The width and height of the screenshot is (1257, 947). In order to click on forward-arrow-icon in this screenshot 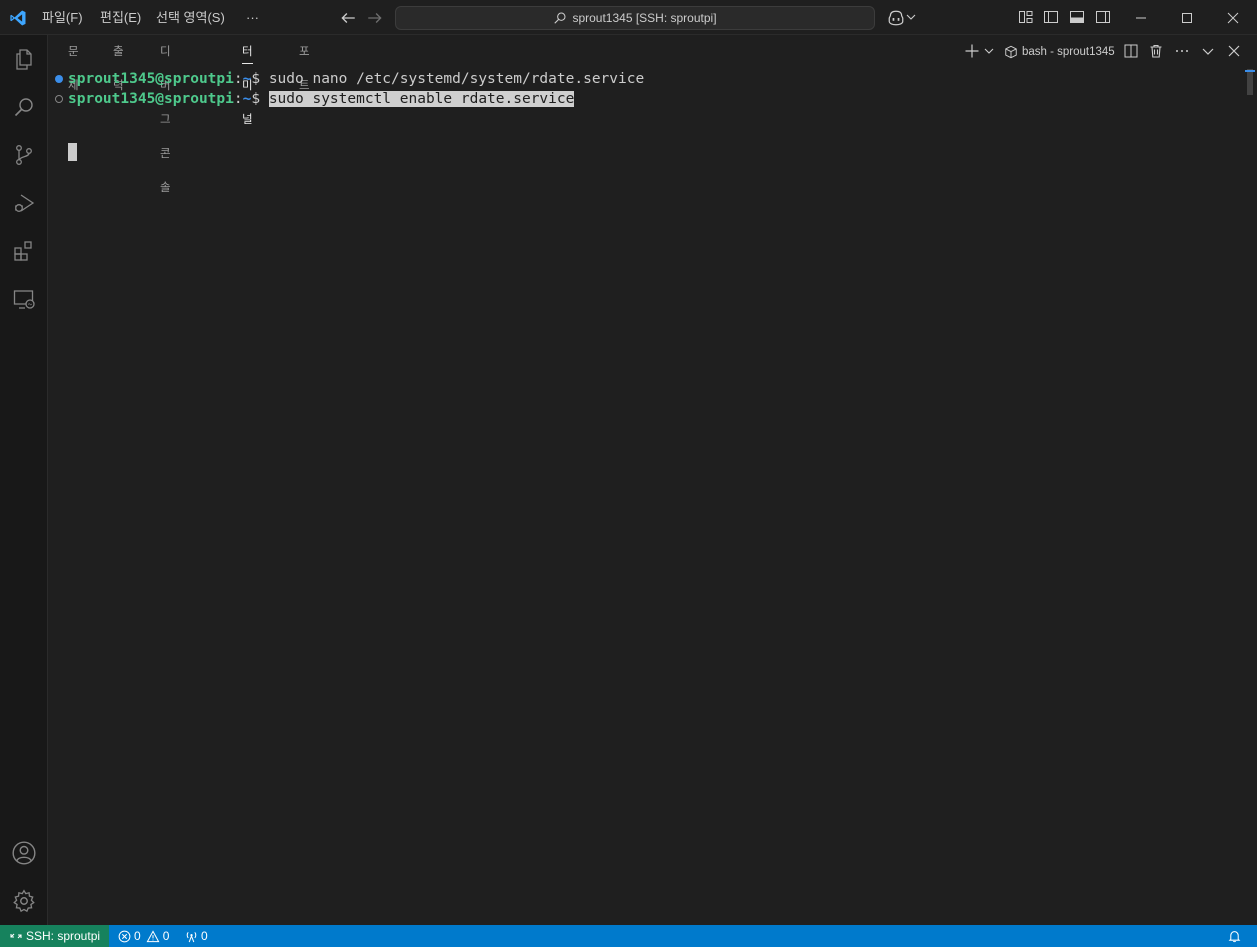, I will do `click(375, 18)`.